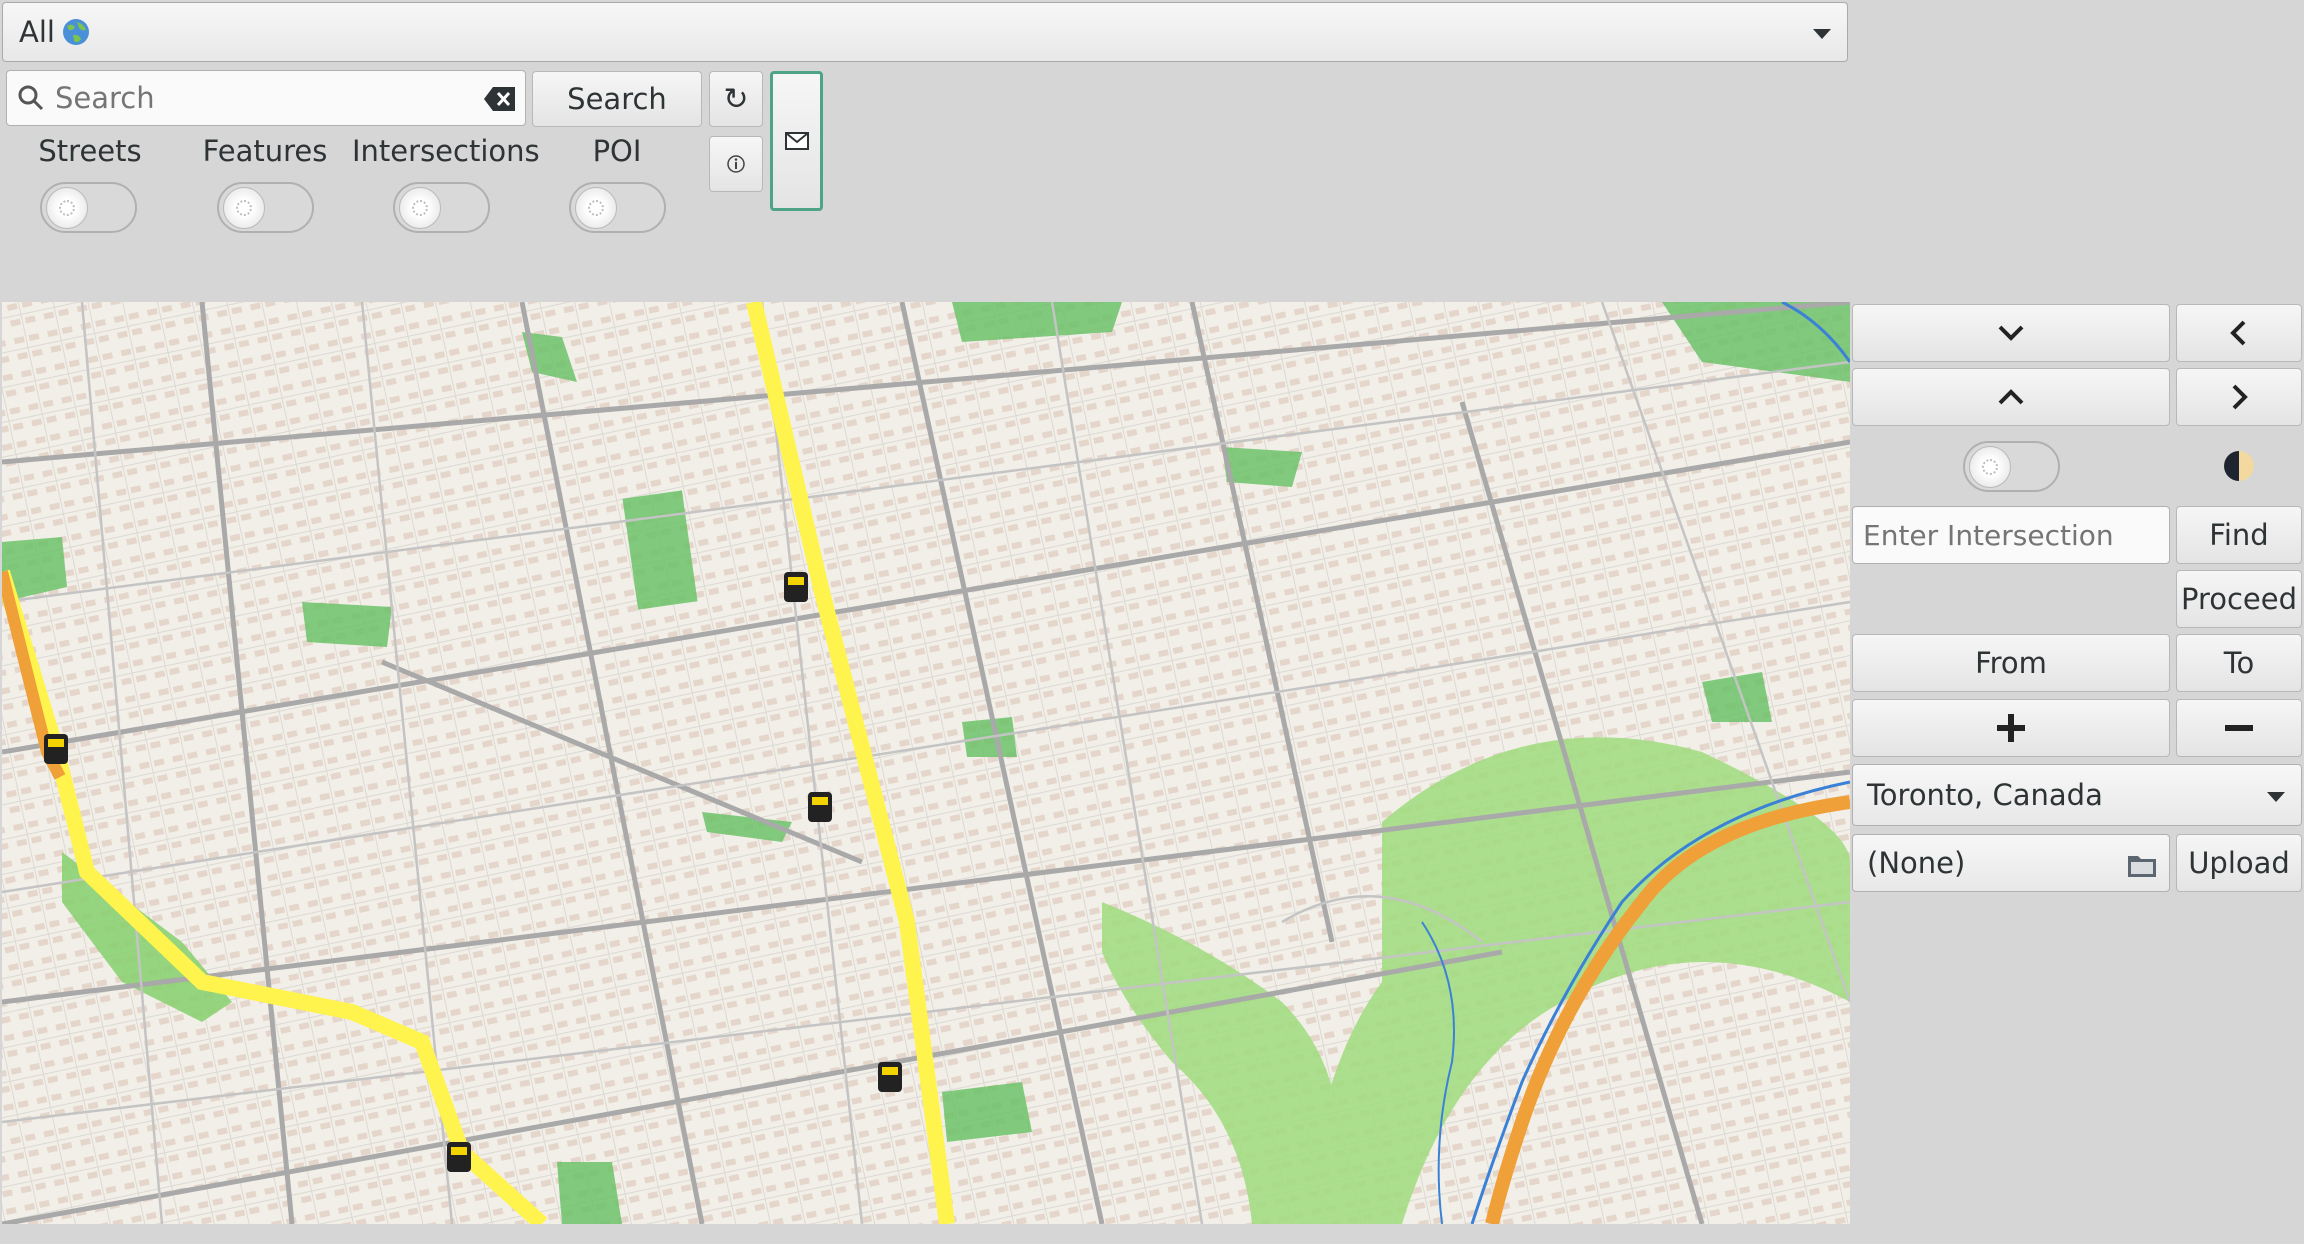 This screenshot has width=2304, height=1244. What do you see at coordinates (2239, 535) in the screenshot?
I see `find-button: Find` at bounding box center [2239, 535].